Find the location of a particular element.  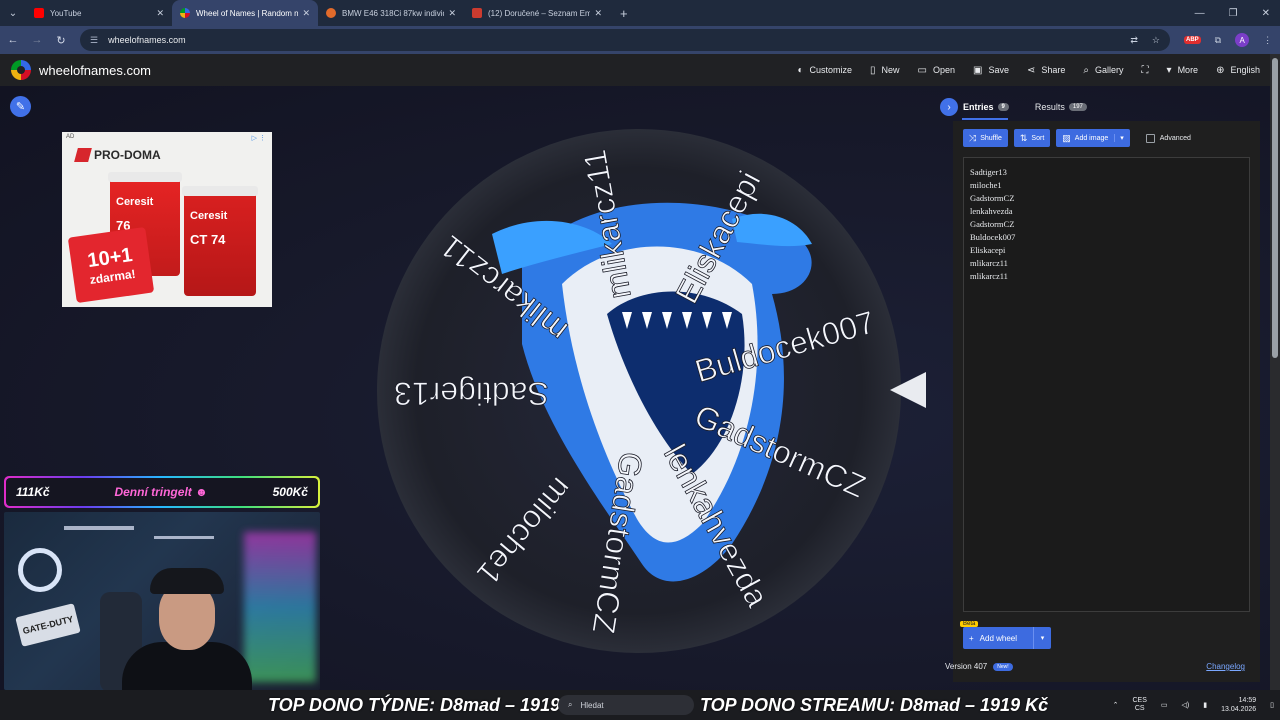

edit-pencil-icon: ✎ is located at coordinates (20, 106).